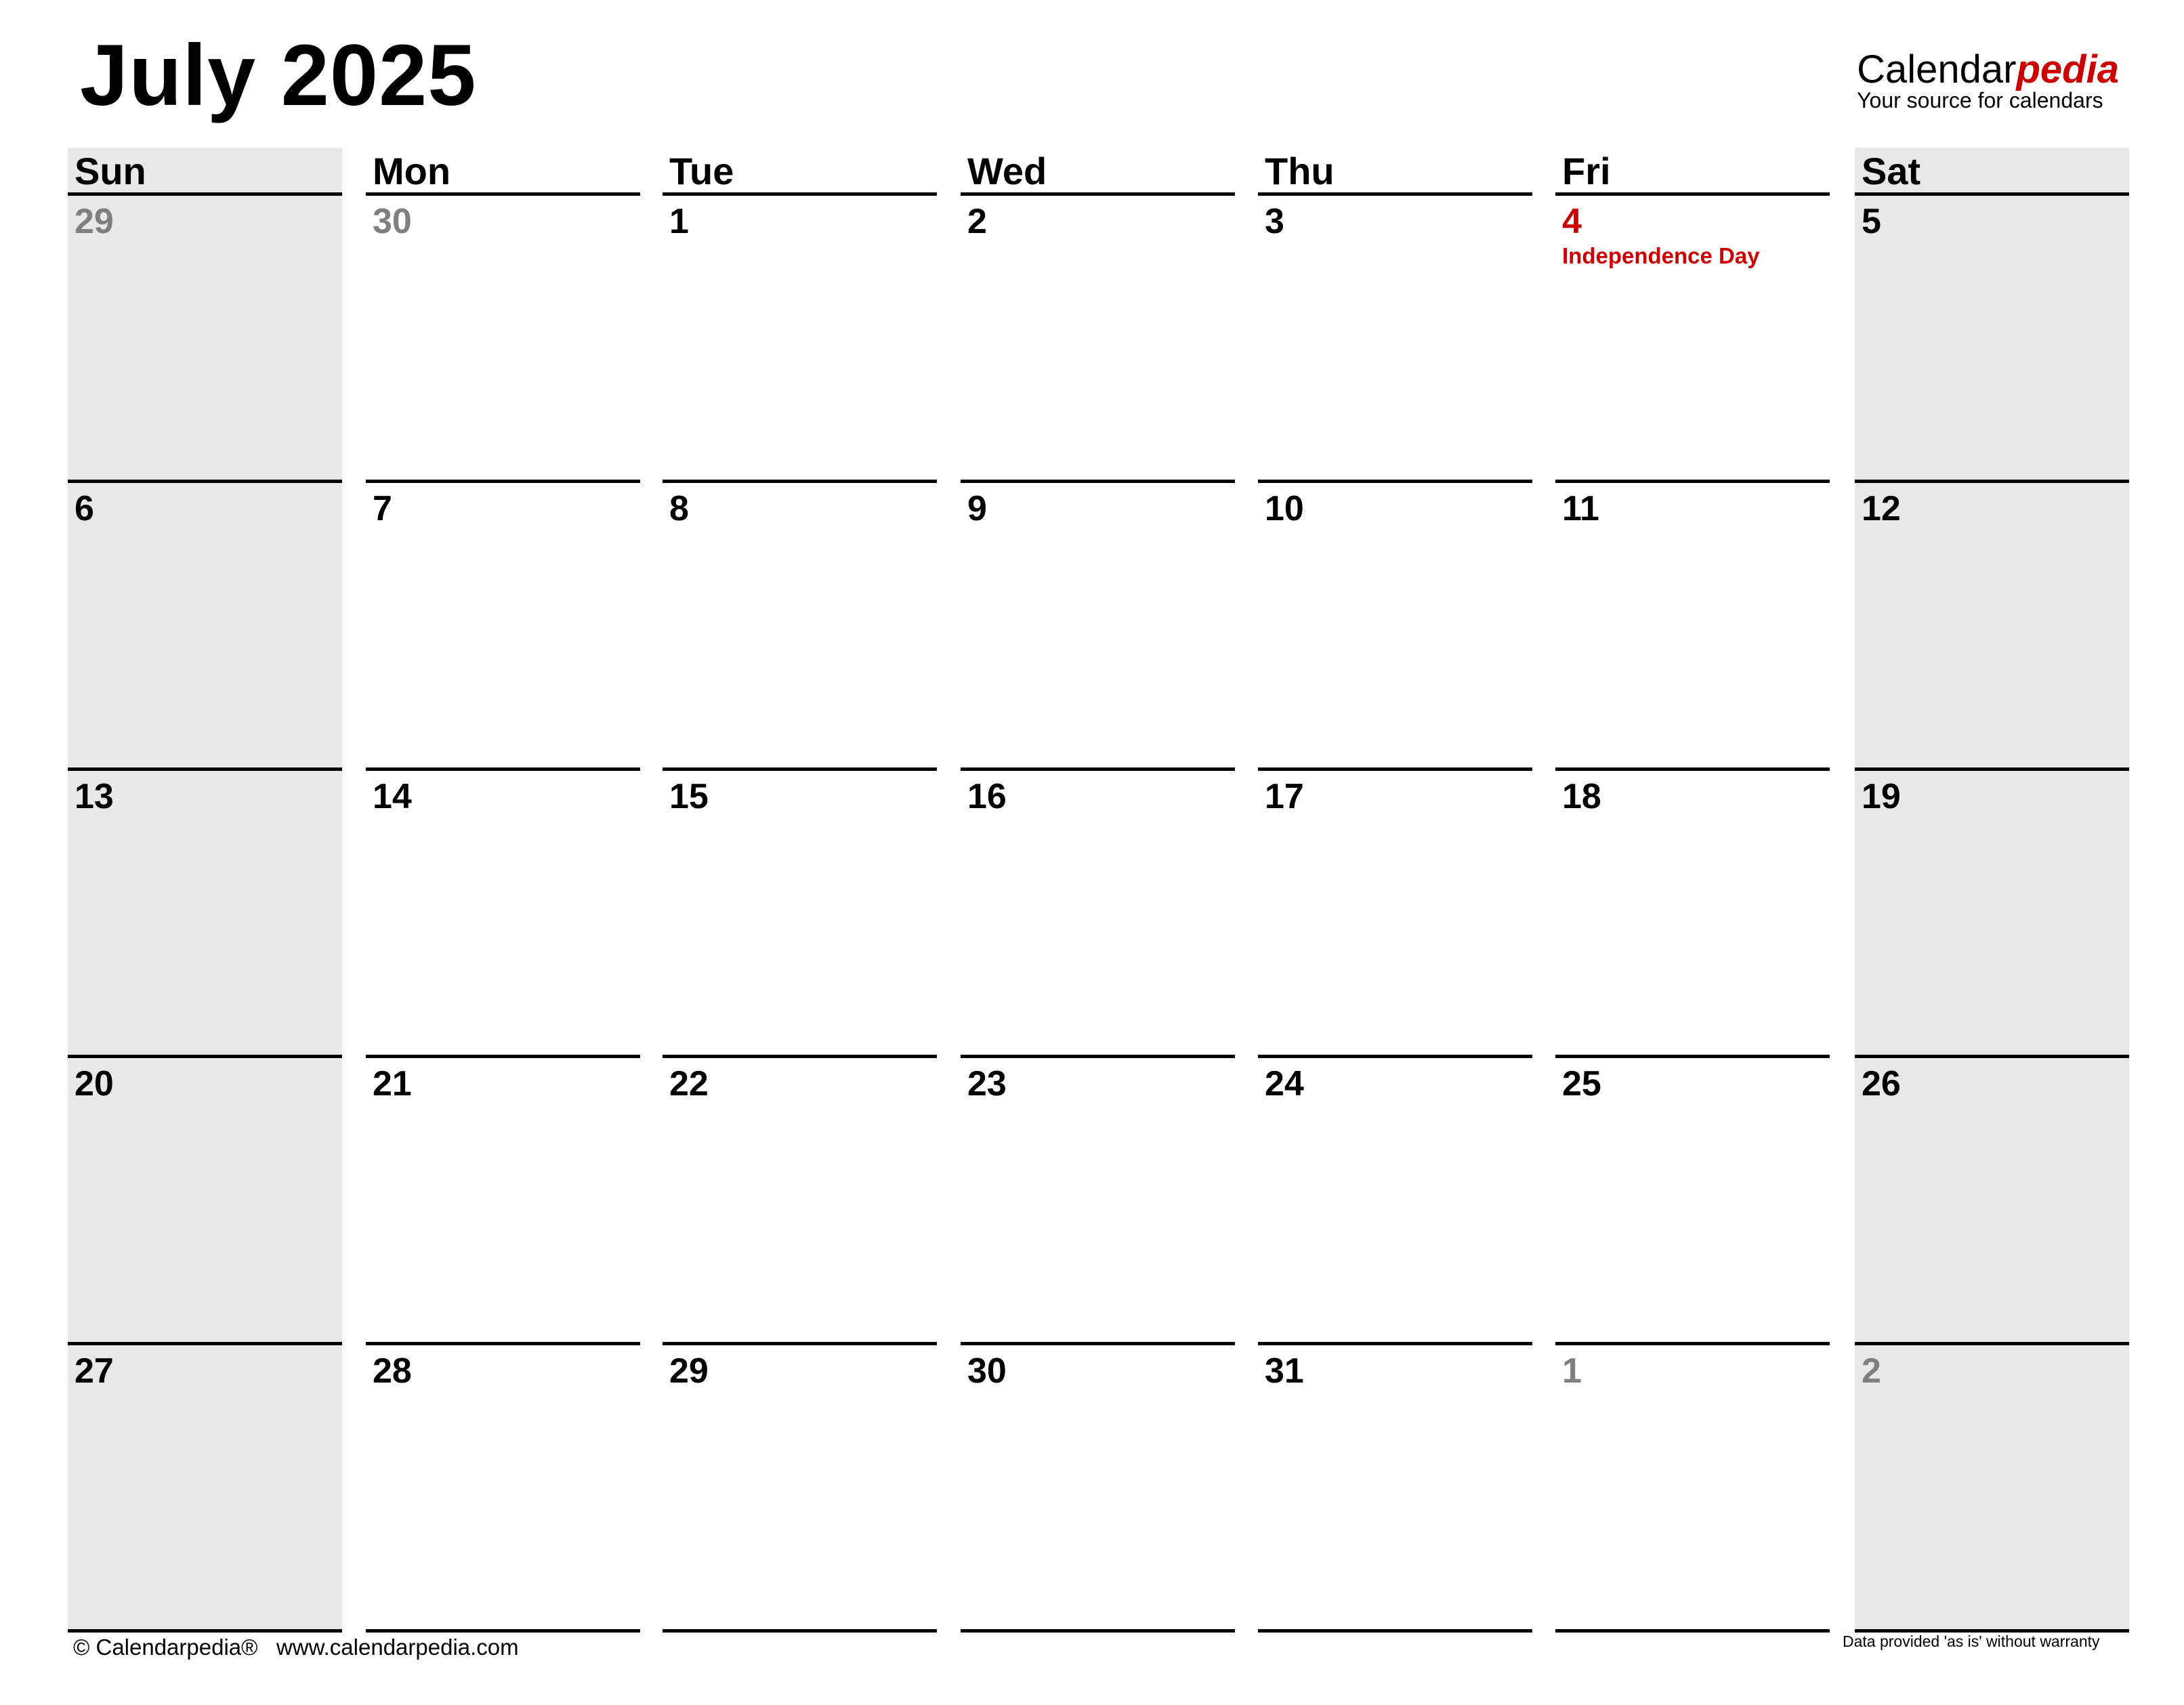  What do you see at coordinates (412, 171) in the screenshot?
I see `weekday-header-mon: Mon` at bounding box center [412, 171].